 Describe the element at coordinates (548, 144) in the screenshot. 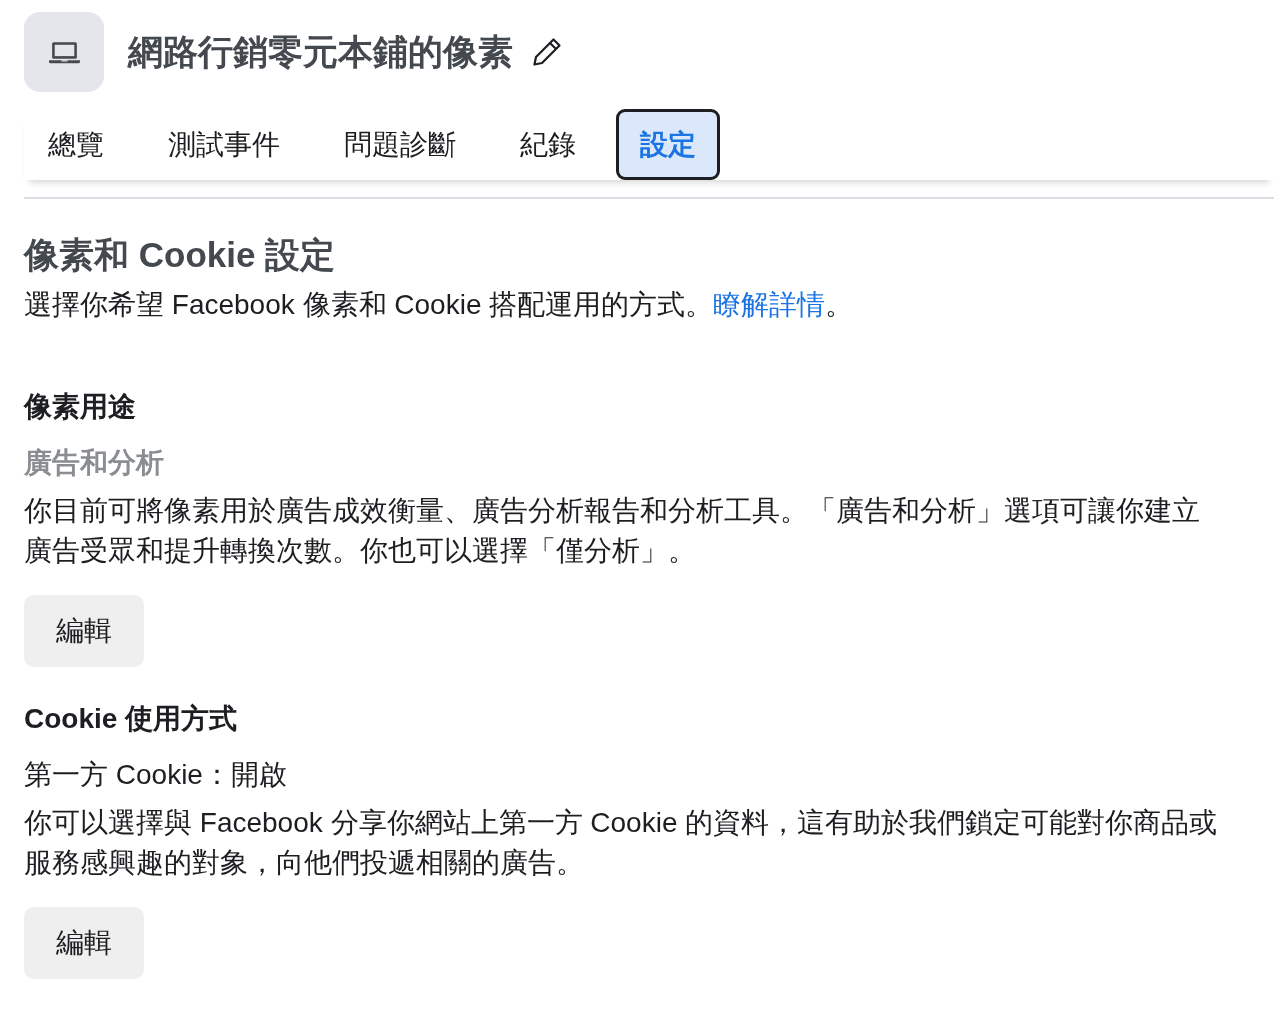

I see `tab: 紀錄` at that location.